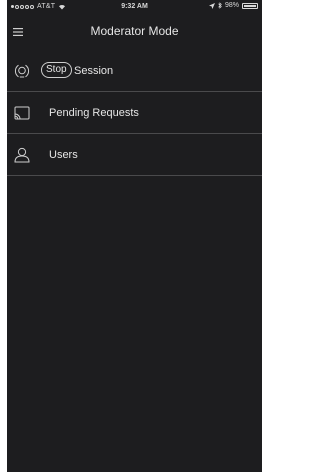  Describe the element at coordinates (220, 5) in the screenshot. I see `bluetooth-icon` at that location.